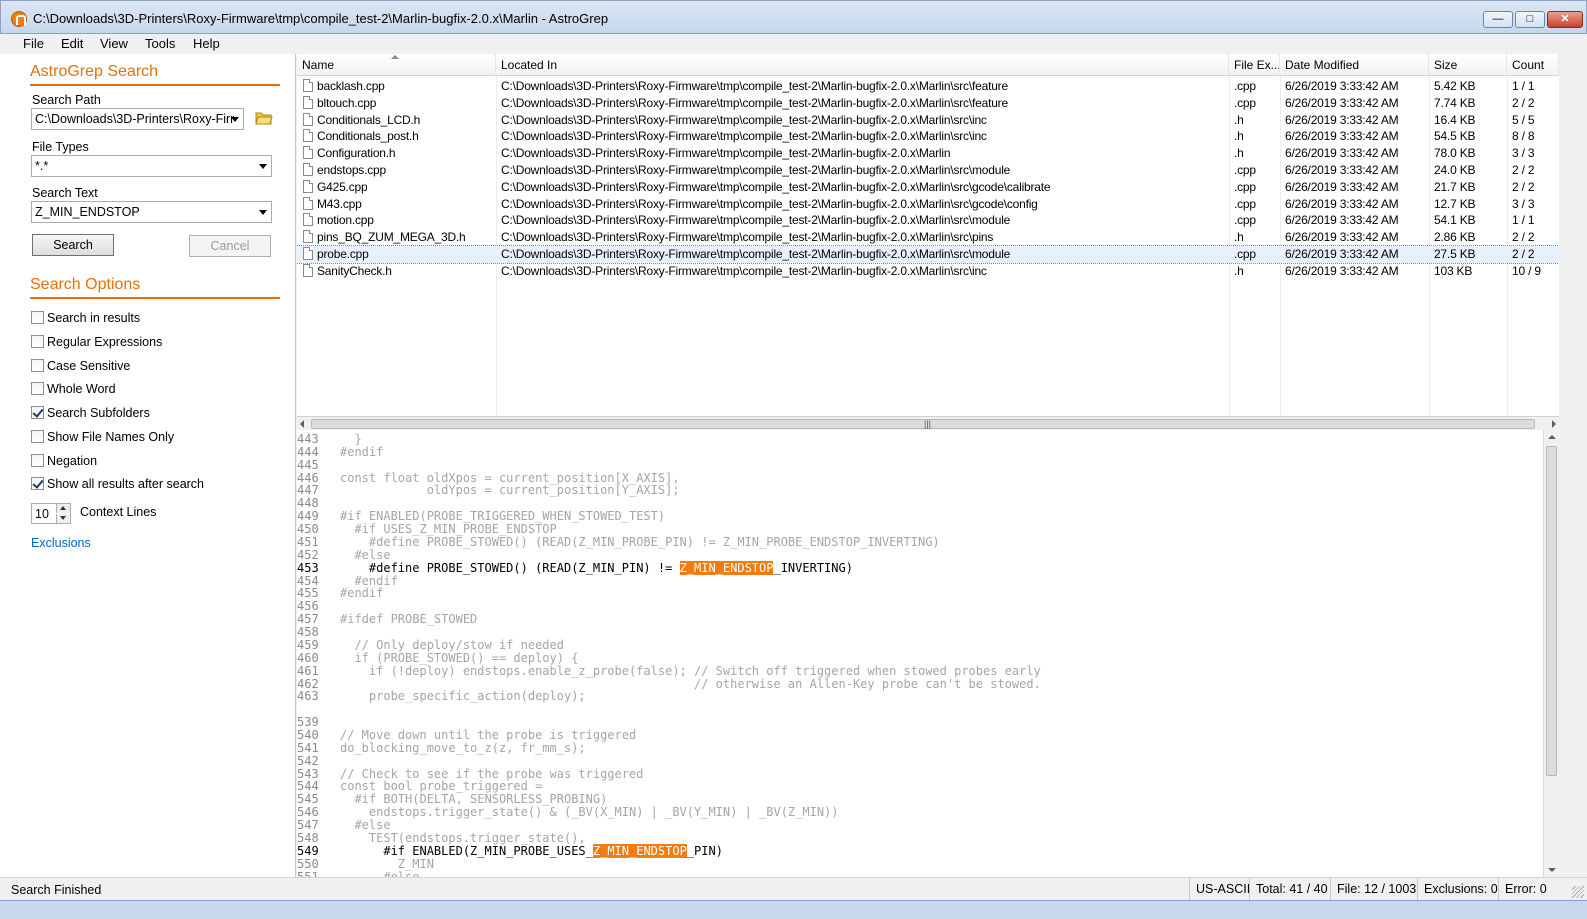 Image resolution: width=1587 pixels, height=919 pixels. What do you see at coordinates (151, 166) in the screenshot?
I see `file-types-combo: *.*` at bounding box center [151, 166].